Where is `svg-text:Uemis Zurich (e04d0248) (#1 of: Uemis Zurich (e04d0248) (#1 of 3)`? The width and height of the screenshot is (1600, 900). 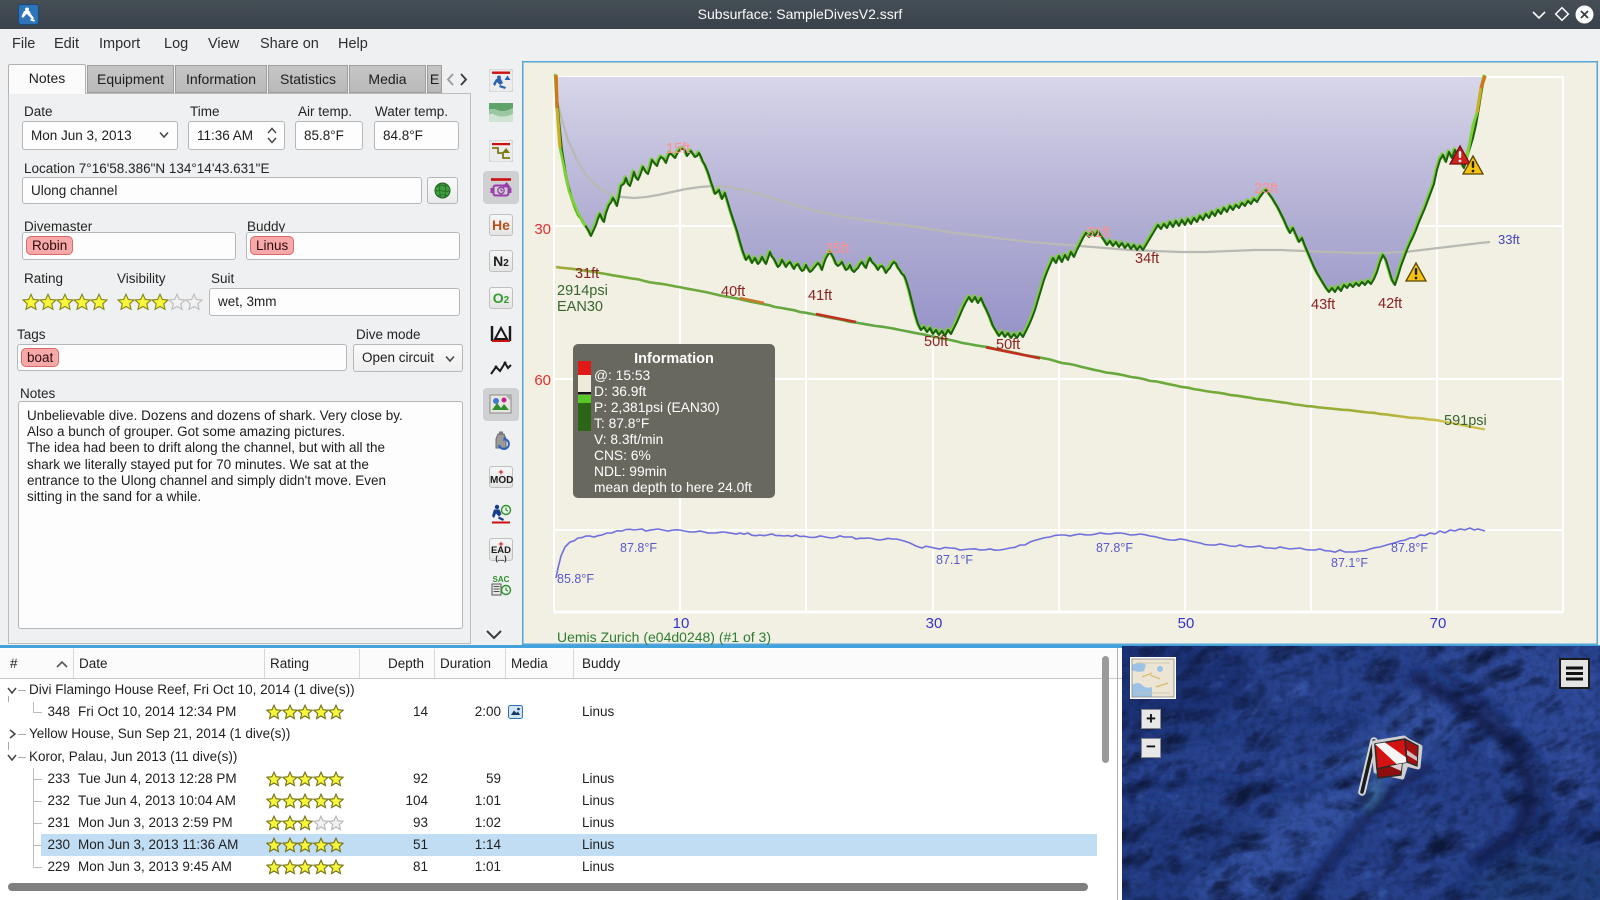 svg-text:Uemis Zurich (e04d0248) (#1 of: Uemis Zurich (e04d0248) (#1 of 3) is located at coordinates (664, 637).